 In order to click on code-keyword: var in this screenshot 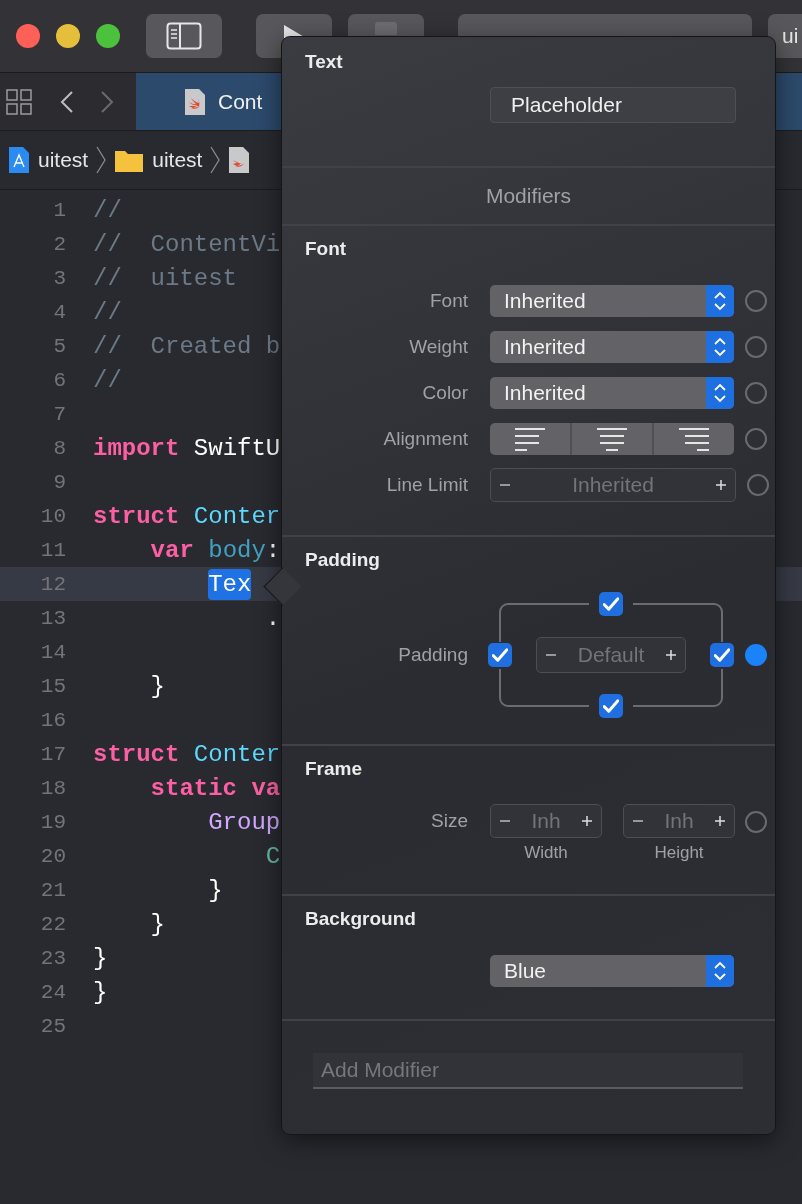, I will do `click(172, 550)`.